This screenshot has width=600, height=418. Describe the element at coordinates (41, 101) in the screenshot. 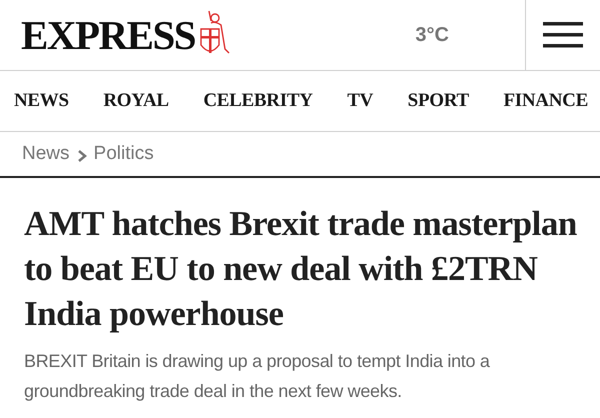

I see `nav-link: NEWS` at that location.